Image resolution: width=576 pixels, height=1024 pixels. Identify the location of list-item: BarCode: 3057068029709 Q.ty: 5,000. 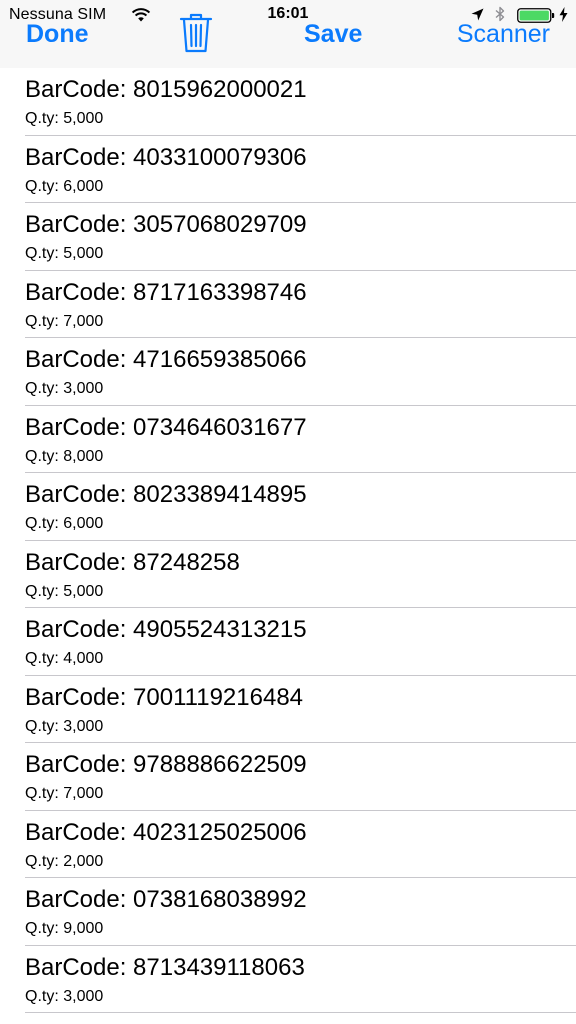
(288, 237).